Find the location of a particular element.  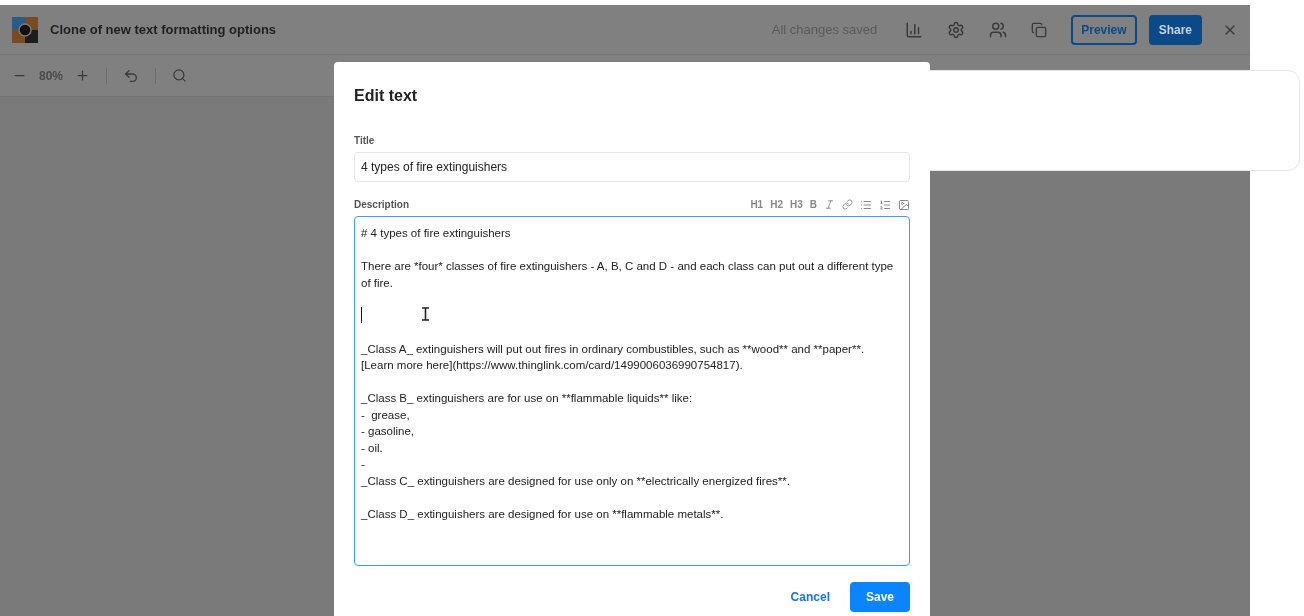

italic-icon is located at coordinates (829, 204).